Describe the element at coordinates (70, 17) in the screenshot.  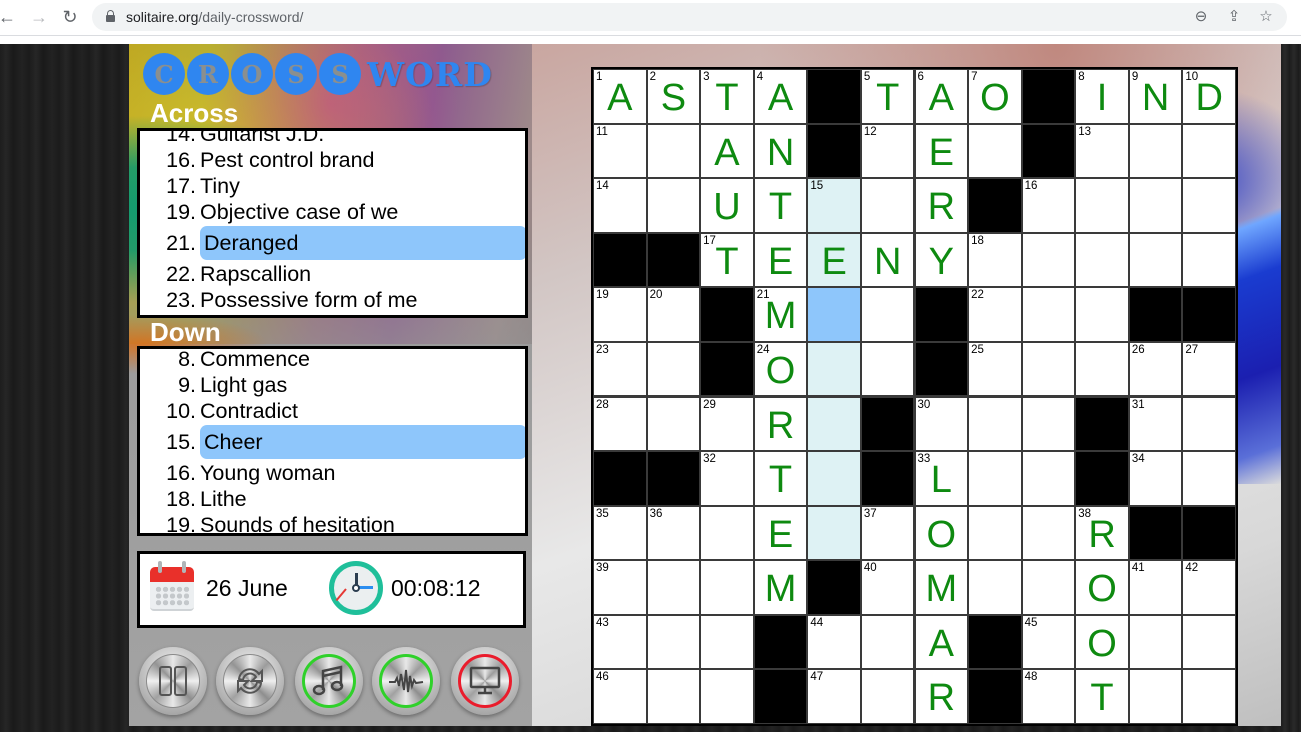
I see `reload-button: ↻` at that location.